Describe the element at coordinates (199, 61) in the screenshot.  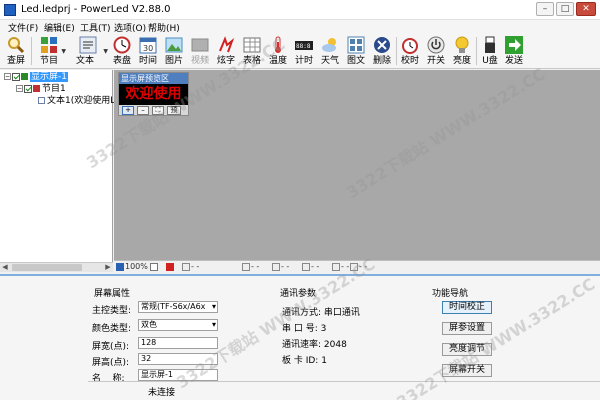
I see `toolbar-video-label: 视频` at that location.